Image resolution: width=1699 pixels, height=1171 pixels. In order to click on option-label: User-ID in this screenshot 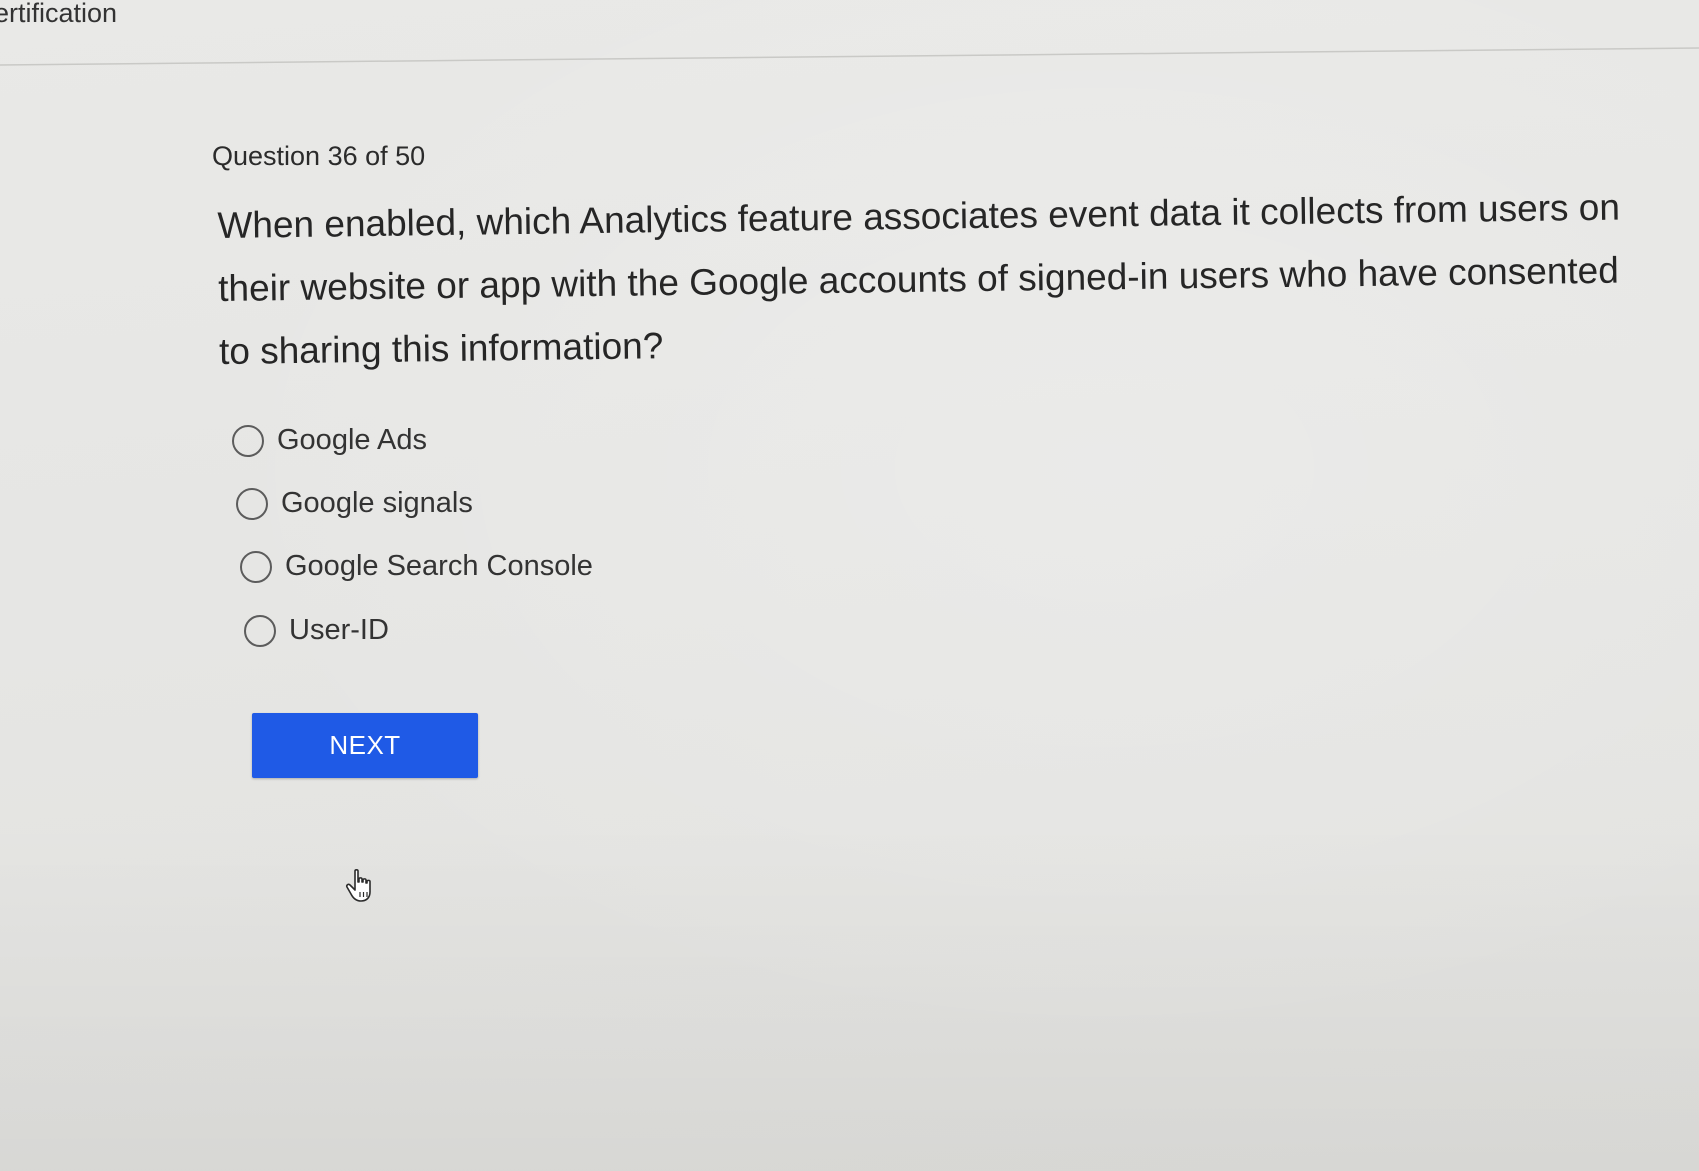, I will do `click(339, 630)`.